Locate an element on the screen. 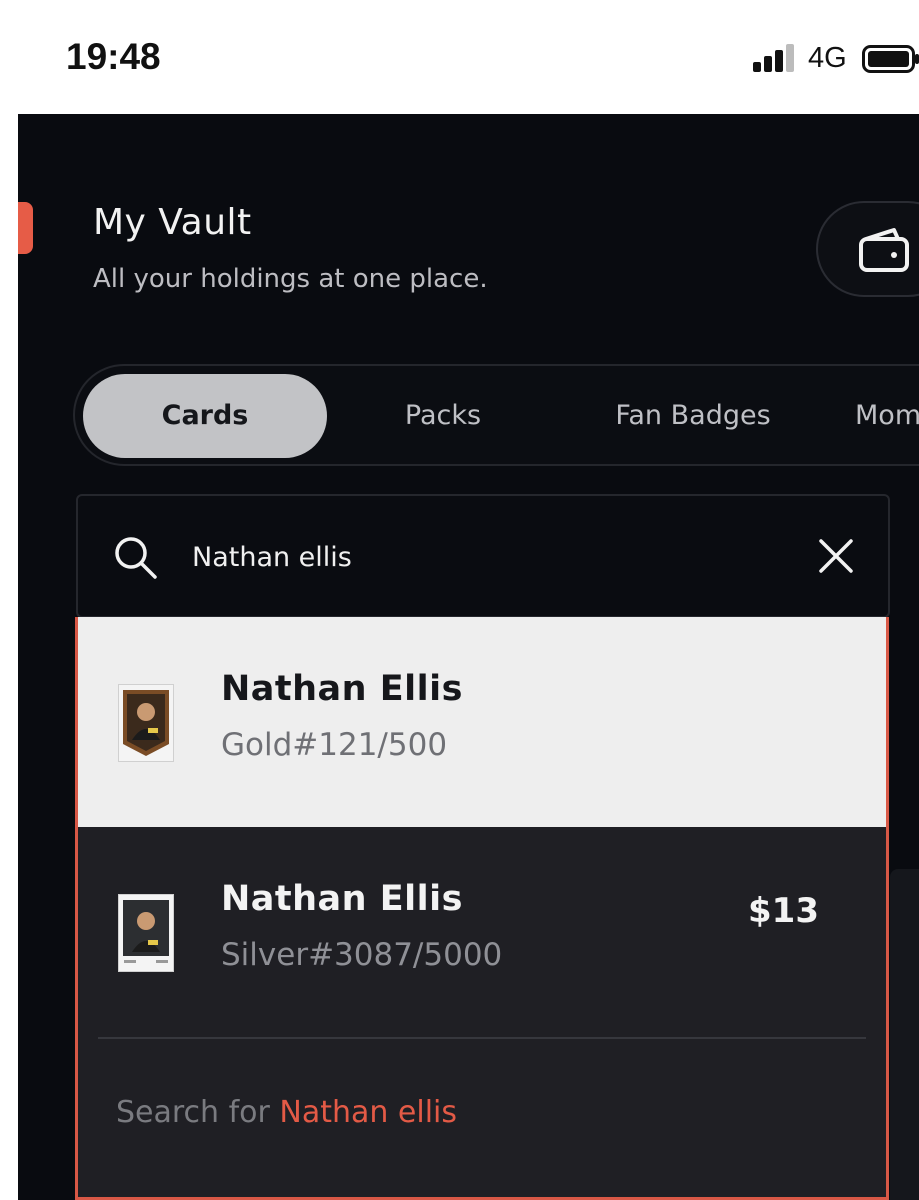 Image resolution: width=919 pixels, height=1200 pixels. tab-packs: Packs is located at coordinates (443, 416).